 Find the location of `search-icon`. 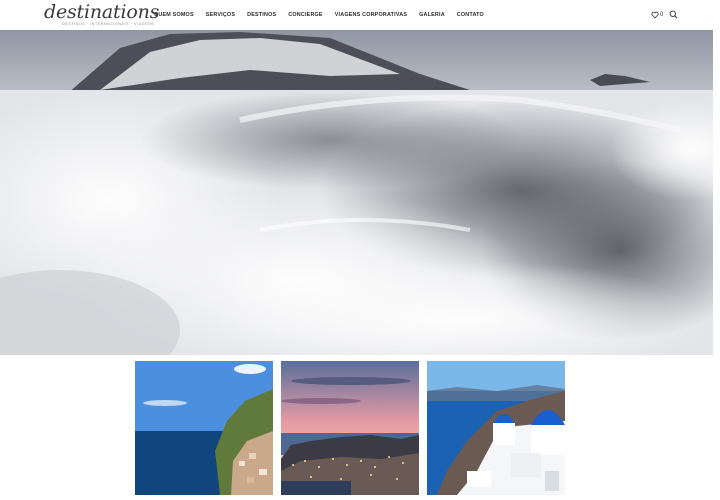

search-icon is located at coordinates (673, 14).